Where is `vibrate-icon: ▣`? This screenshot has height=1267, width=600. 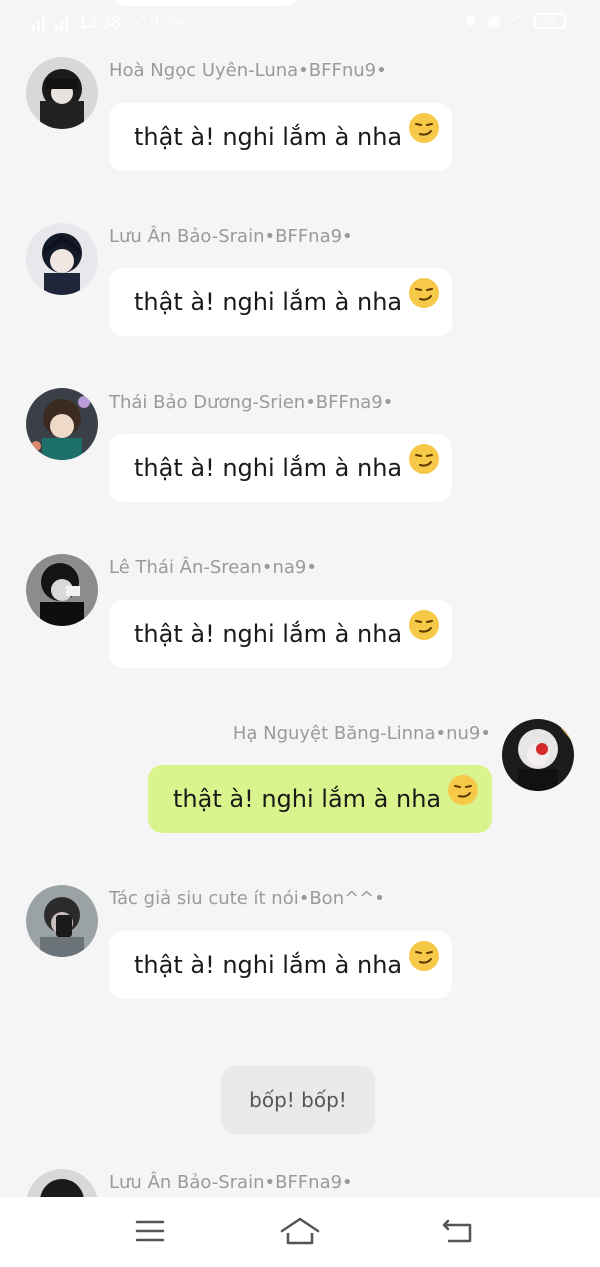
vibrate-icon: ▣ is located at coordinates (493, 21).